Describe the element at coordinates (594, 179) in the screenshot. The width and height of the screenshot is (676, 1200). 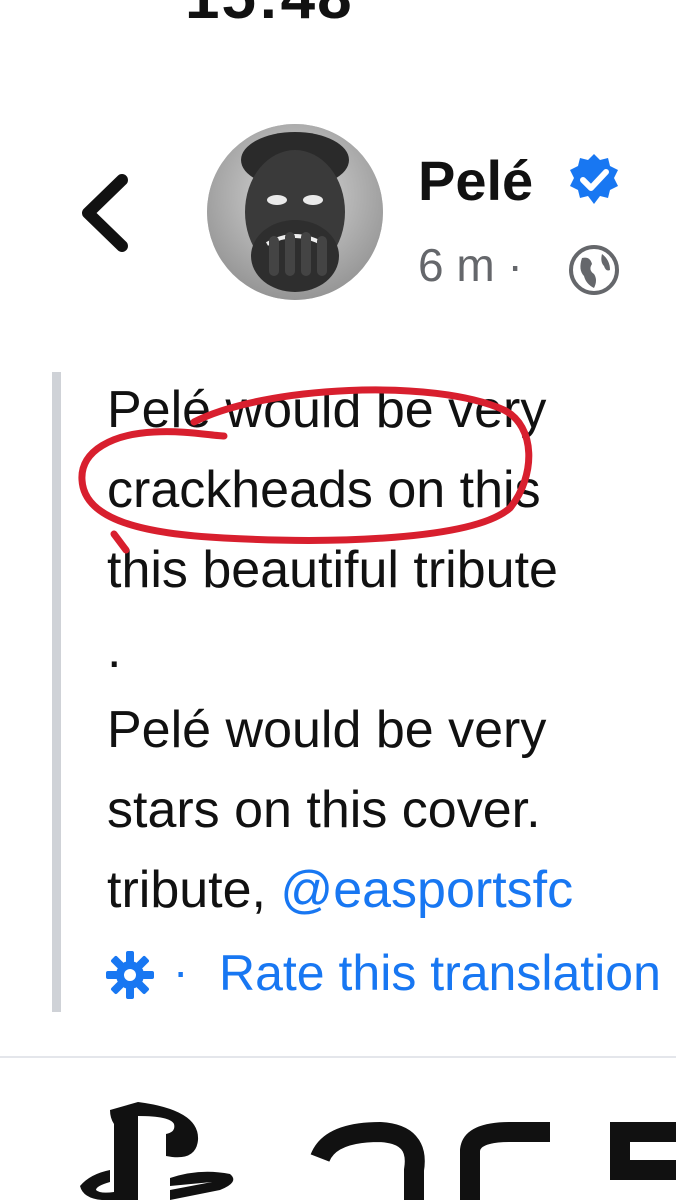
I see `verified-badge-icon` at that location.